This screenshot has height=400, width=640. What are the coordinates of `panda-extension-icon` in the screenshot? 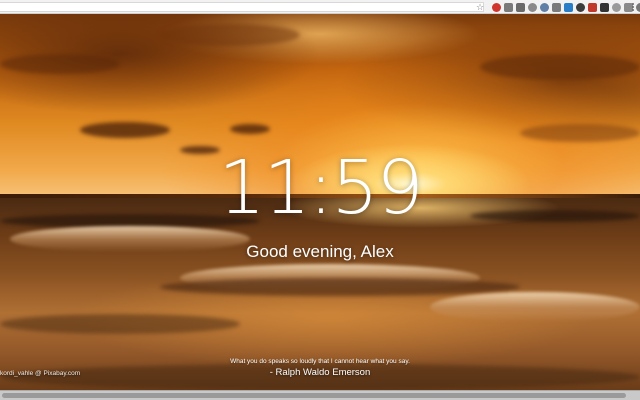 It's located at (580, 7).